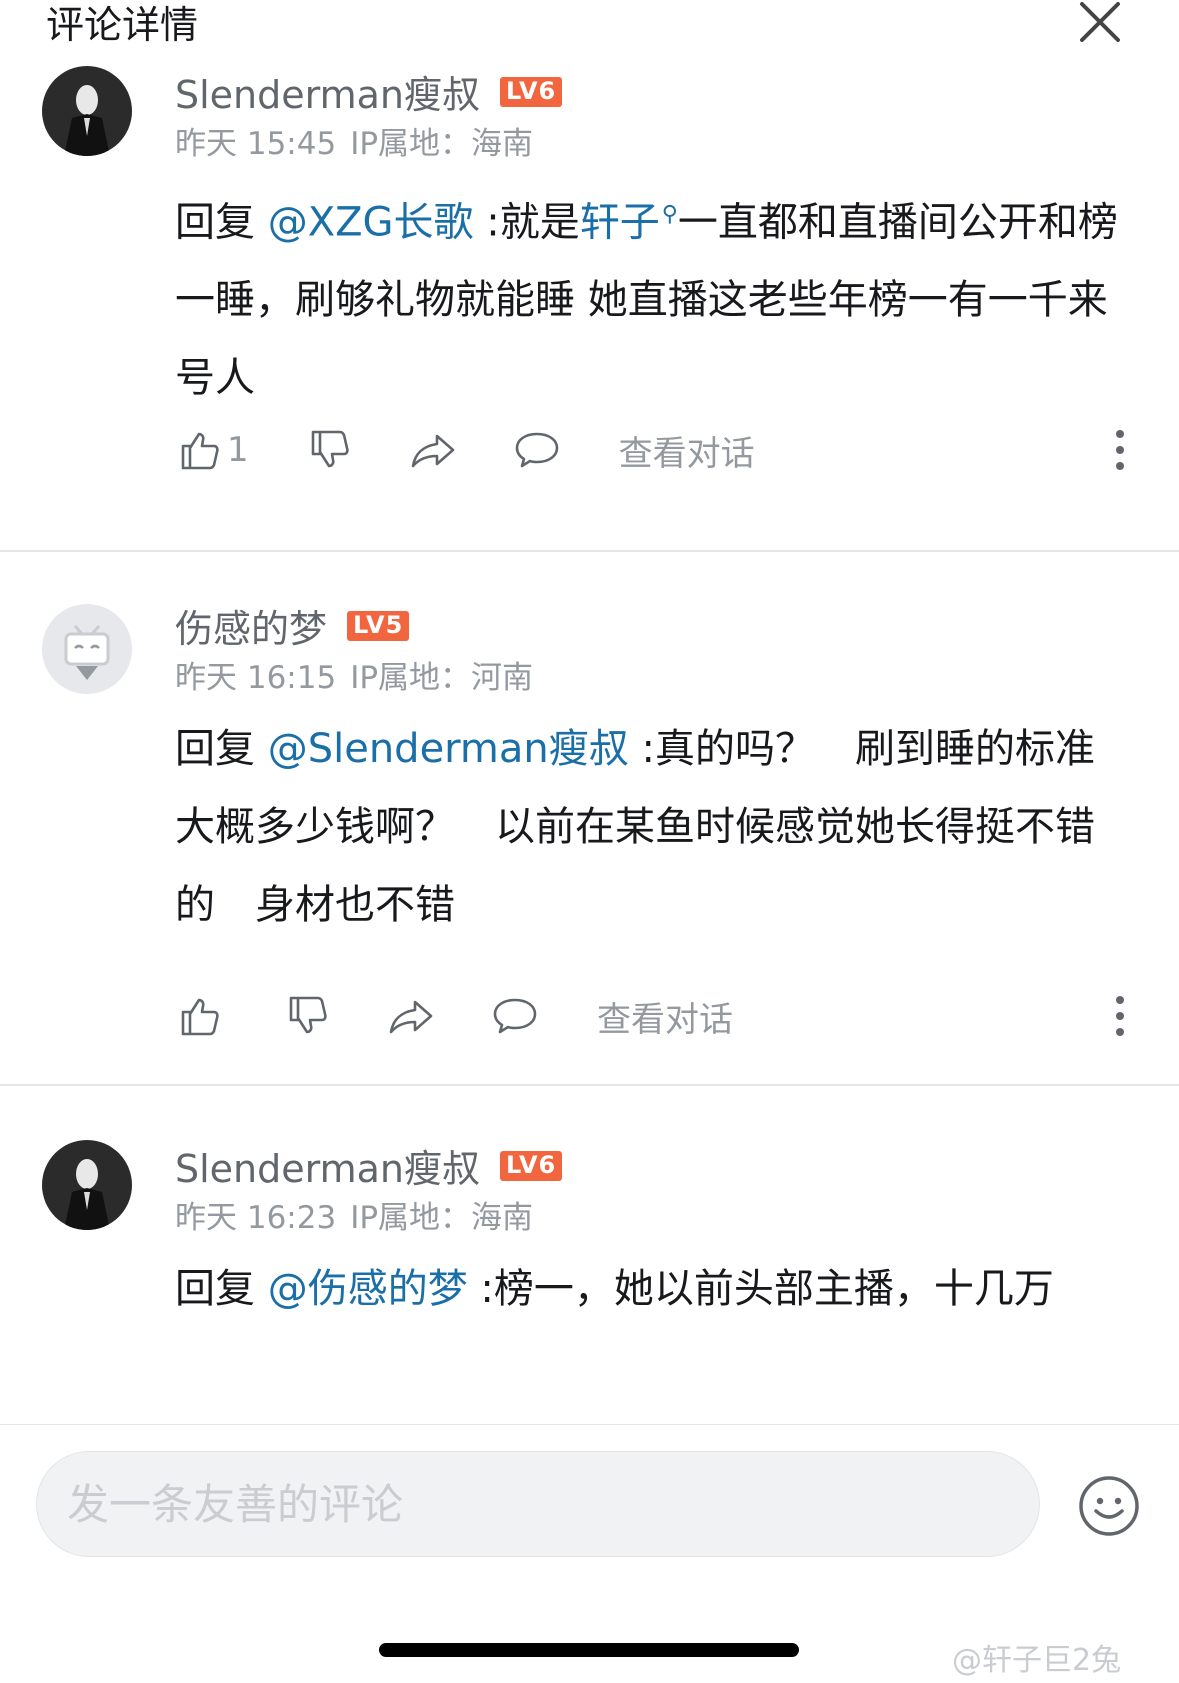 Image resolution: width=1179 pixels, height=1683 pixels. I want to click on comment-time: 昨天 15:45, so click(256, 144).